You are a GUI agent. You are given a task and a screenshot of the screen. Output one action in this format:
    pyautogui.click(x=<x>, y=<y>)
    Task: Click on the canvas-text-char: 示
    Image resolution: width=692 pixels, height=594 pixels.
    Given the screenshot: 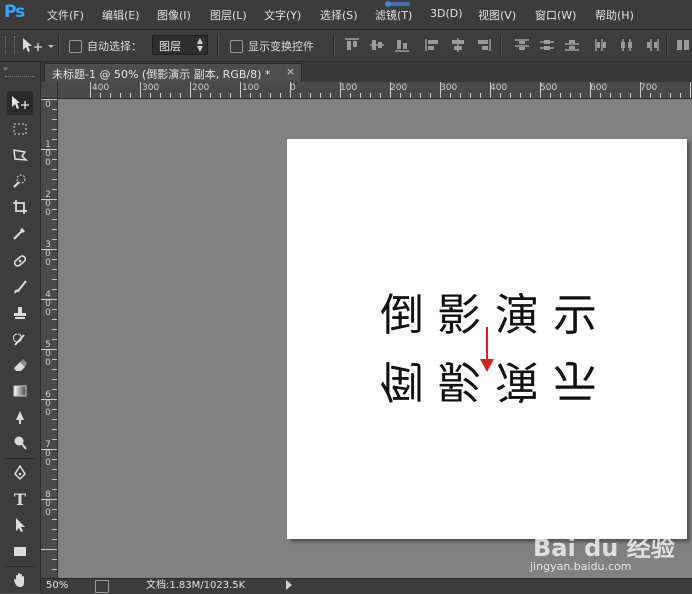 What is the action you would take?
    pyautogui.click(x=575, y=315)
    